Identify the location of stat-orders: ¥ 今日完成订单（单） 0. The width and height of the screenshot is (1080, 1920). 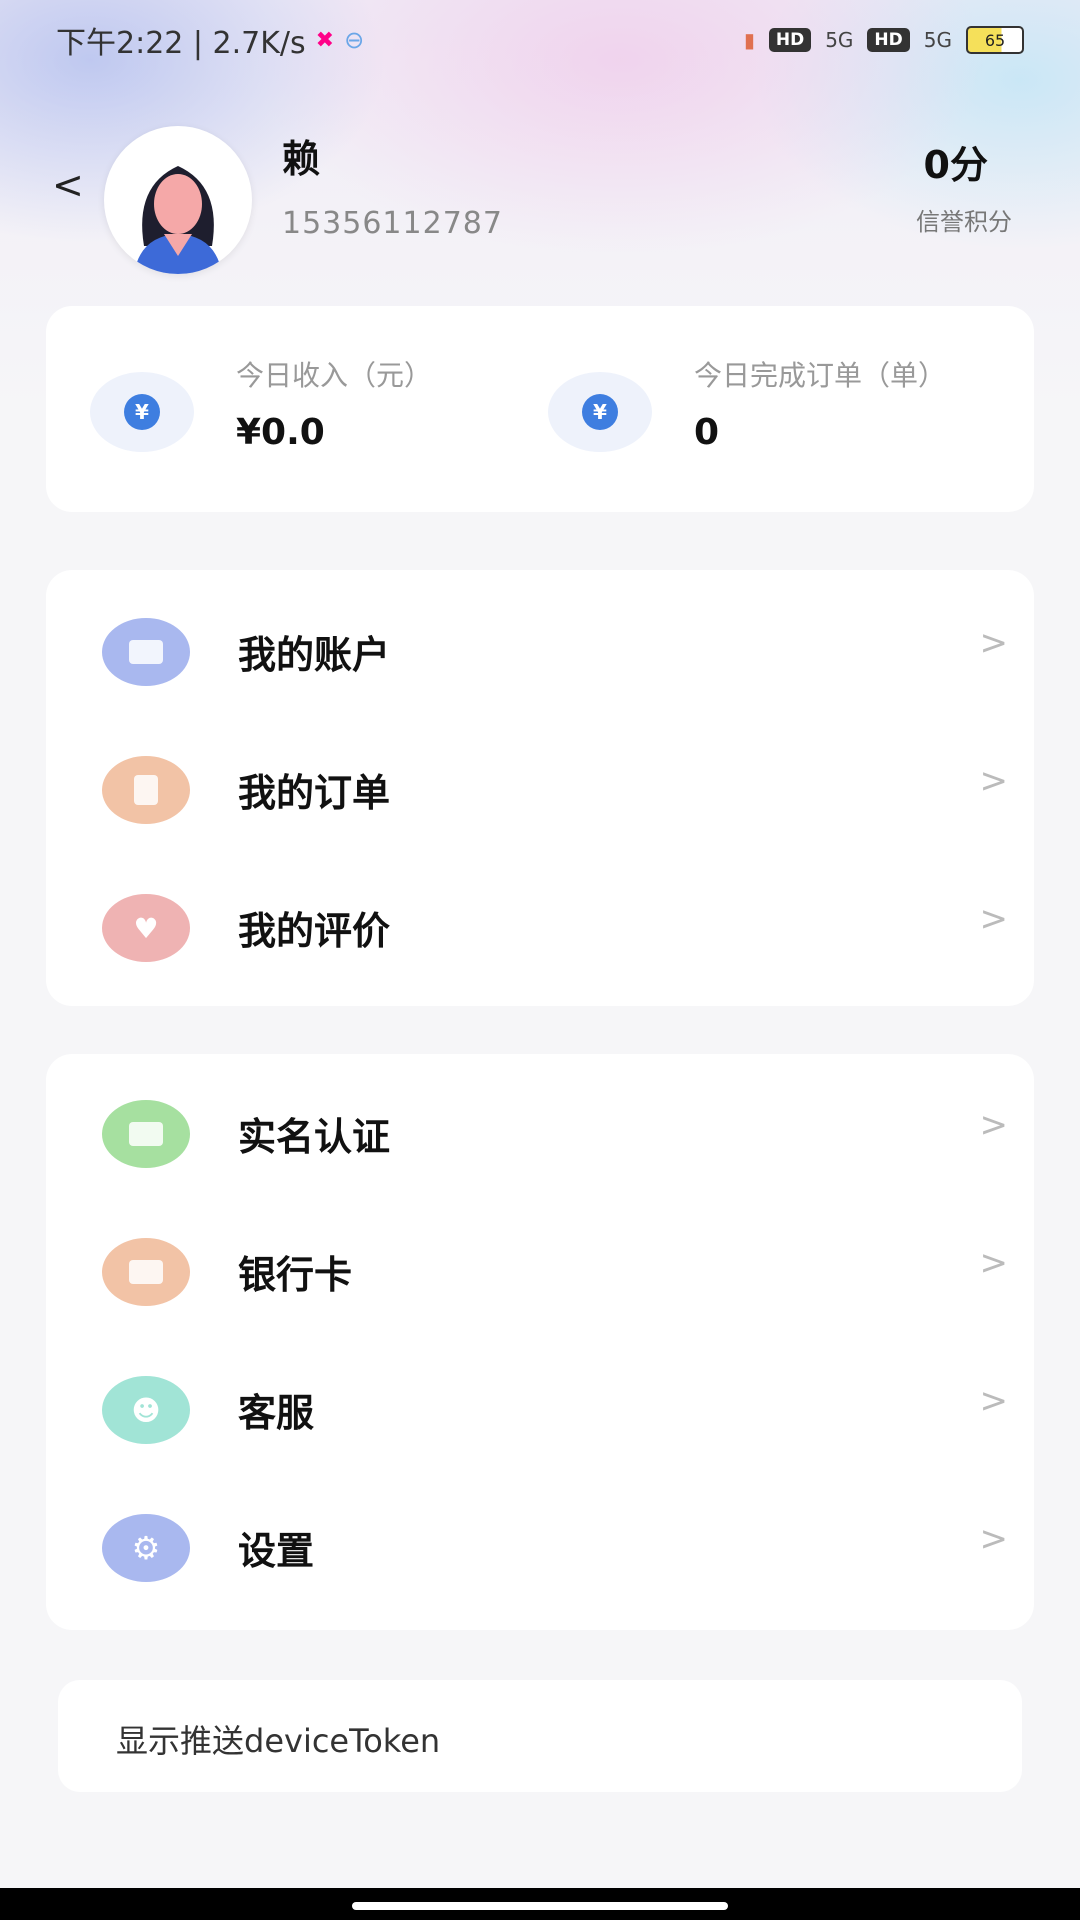
(749, 409).